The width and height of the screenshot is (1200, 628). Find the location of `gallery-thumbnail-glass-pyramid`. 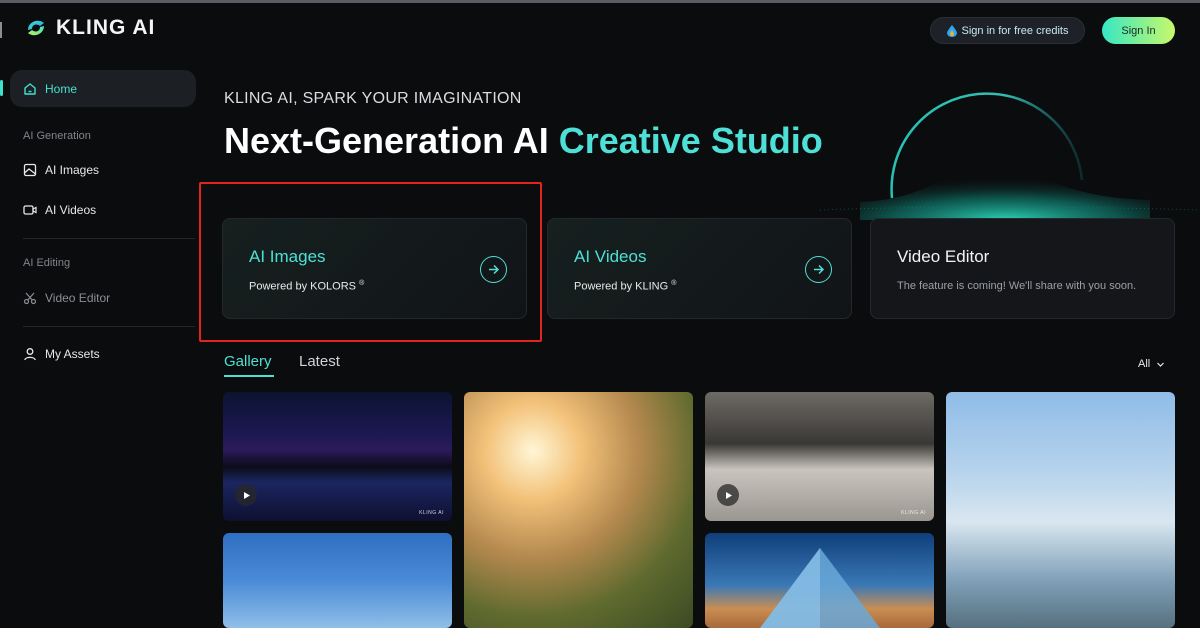

gallery-thumbnail-glass-pyramid is located at coordinates (819, 580).